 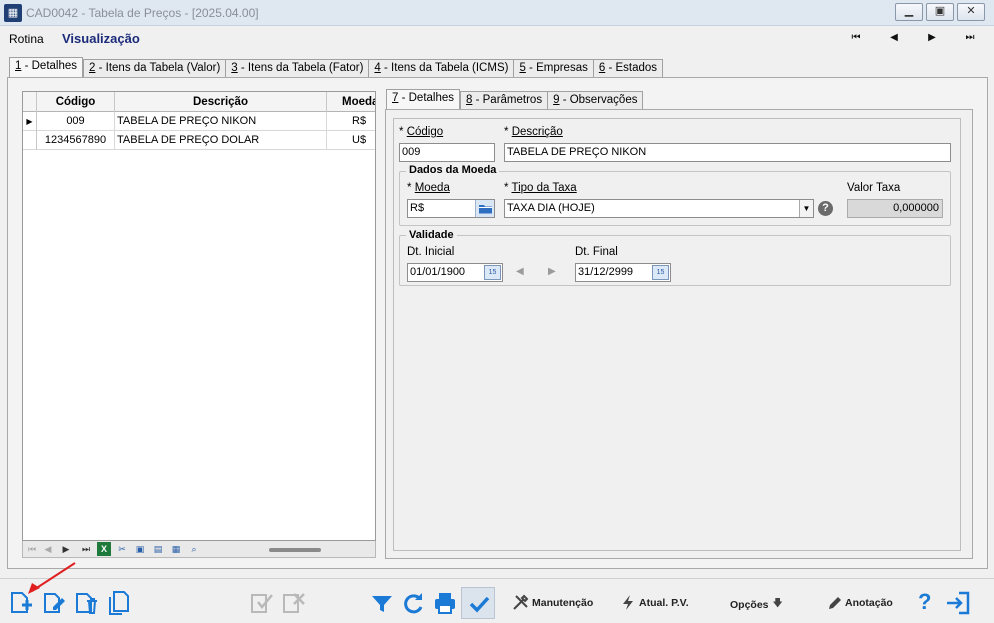 I want to click on restore-button: ▣, so click(x=940, y=12).